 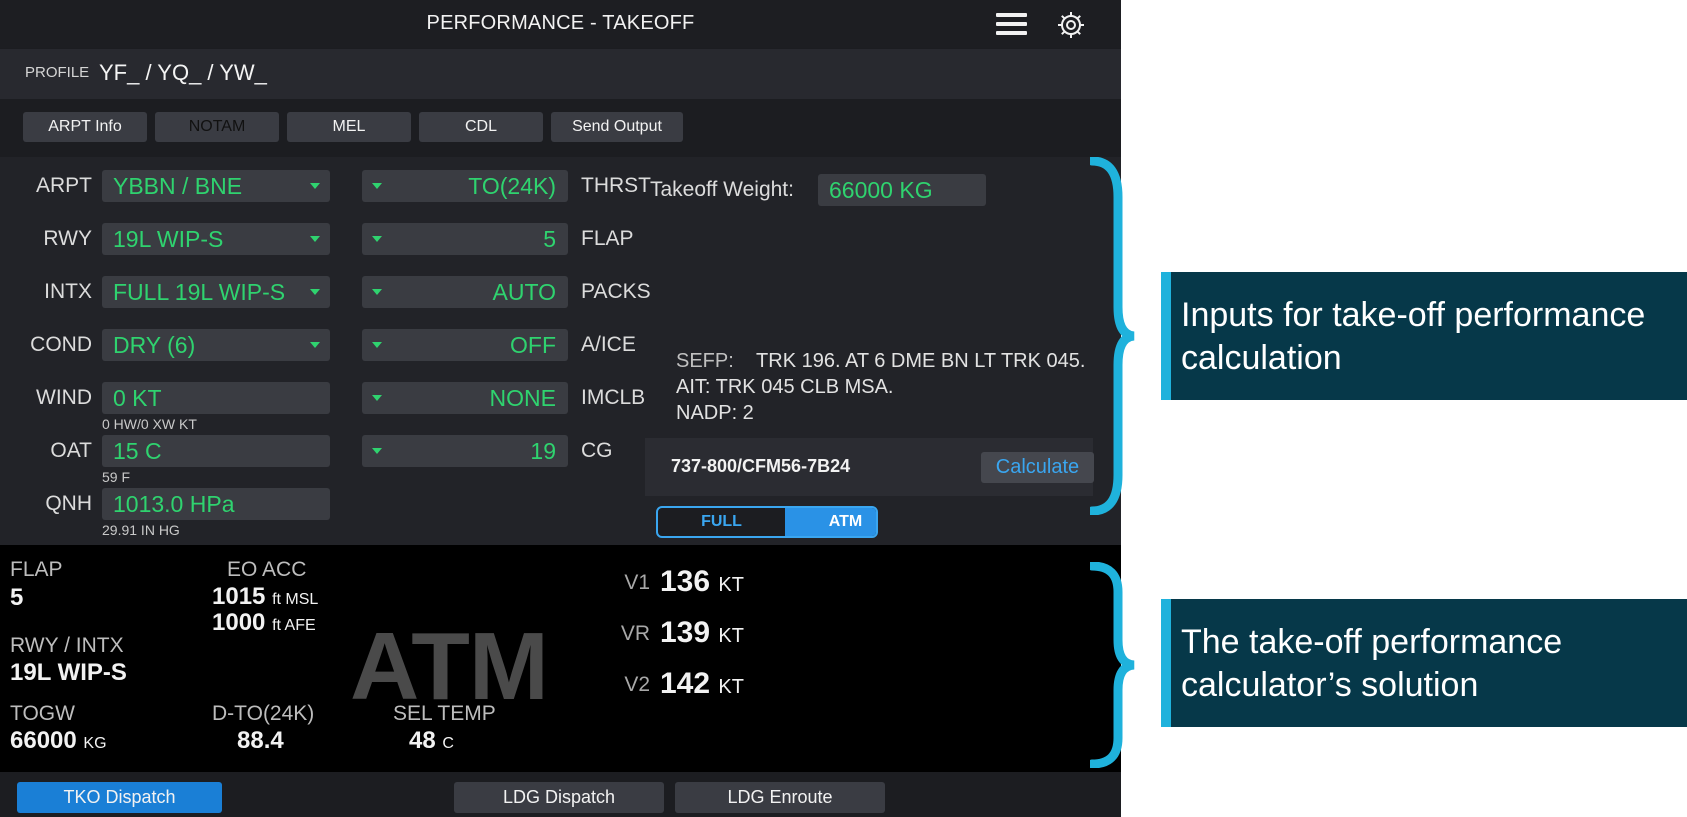 I want to click on v1-speed: 136 KT, so click(x=702, y=582).